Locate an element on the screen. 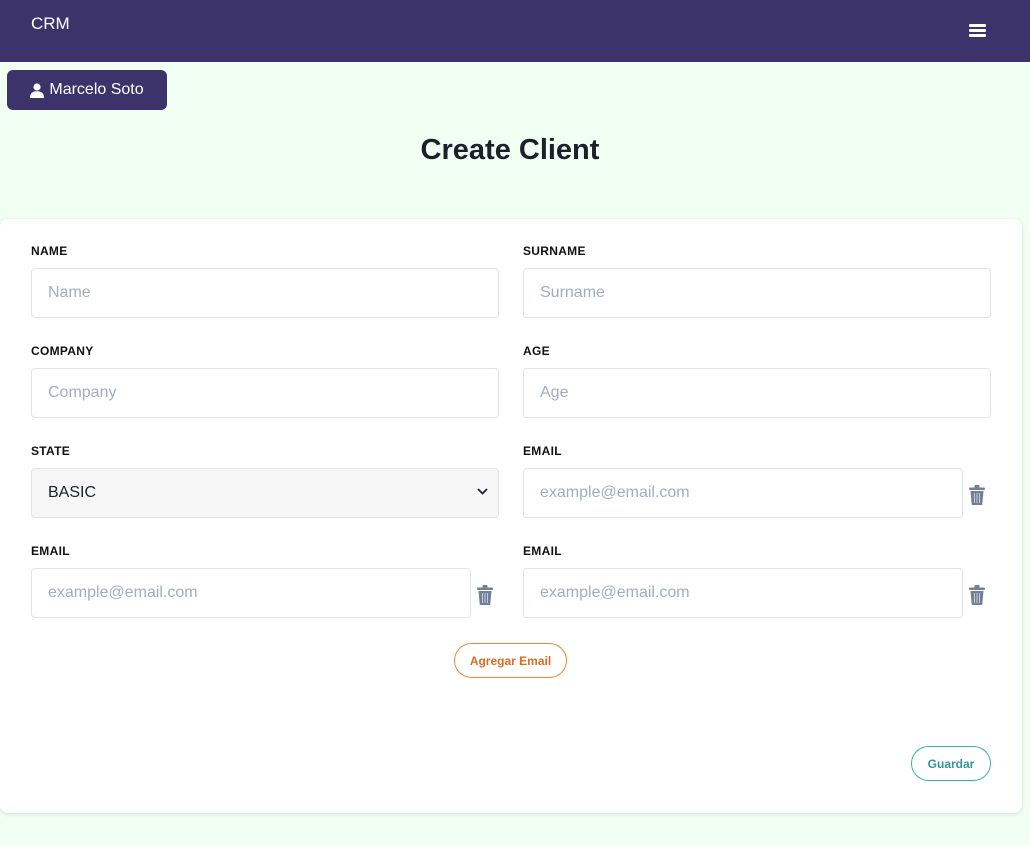  app-title: CRM is located at coordinates (50, 24).